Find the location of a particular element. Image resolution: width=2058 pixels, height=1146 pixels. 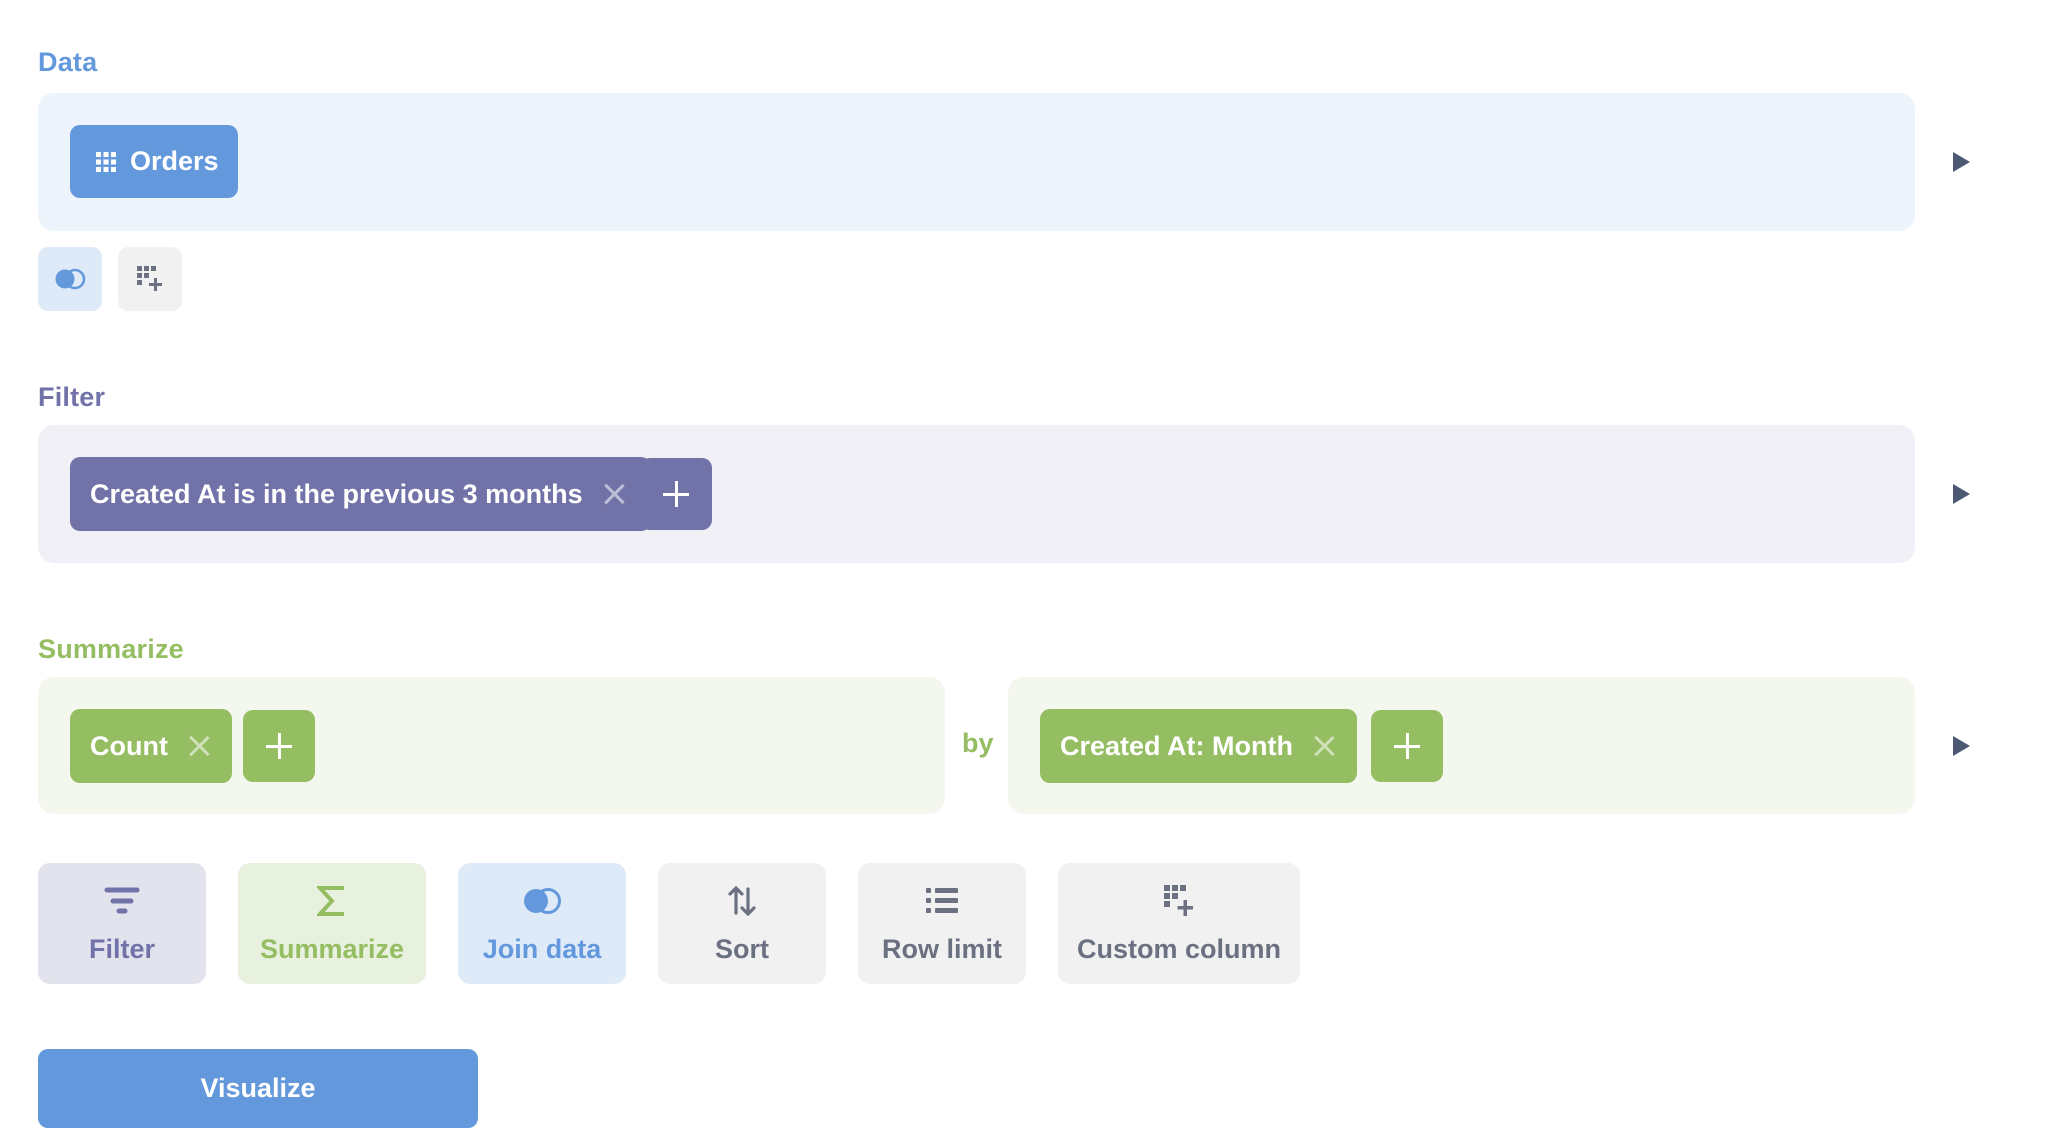

add-metric-button is located at coordinates (279, 746).